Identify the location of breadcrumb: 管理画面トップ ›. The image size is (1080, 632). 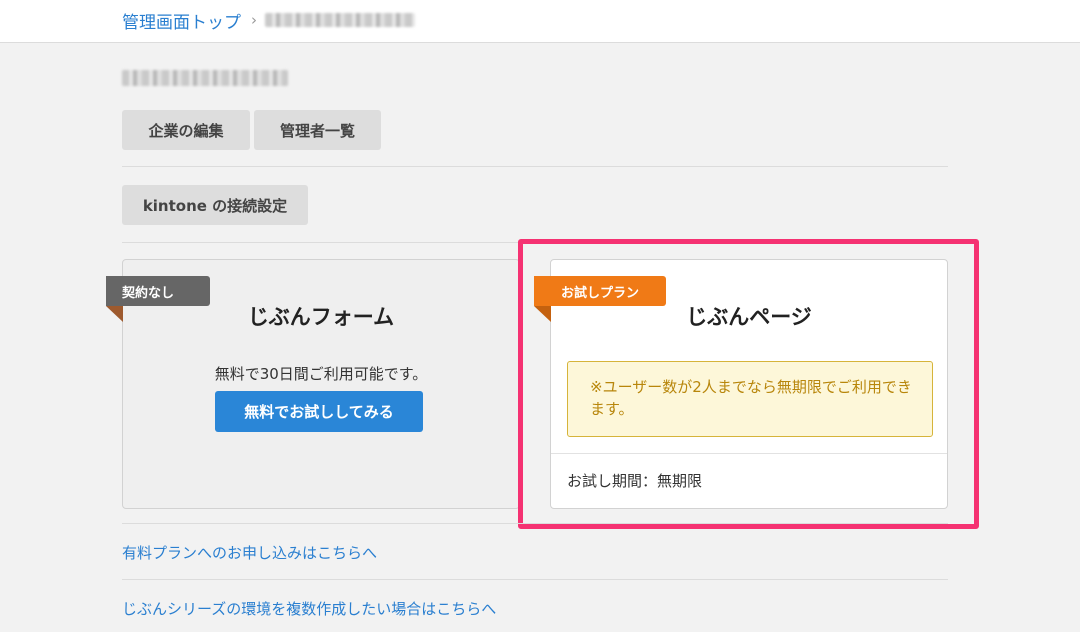
(268, 20).